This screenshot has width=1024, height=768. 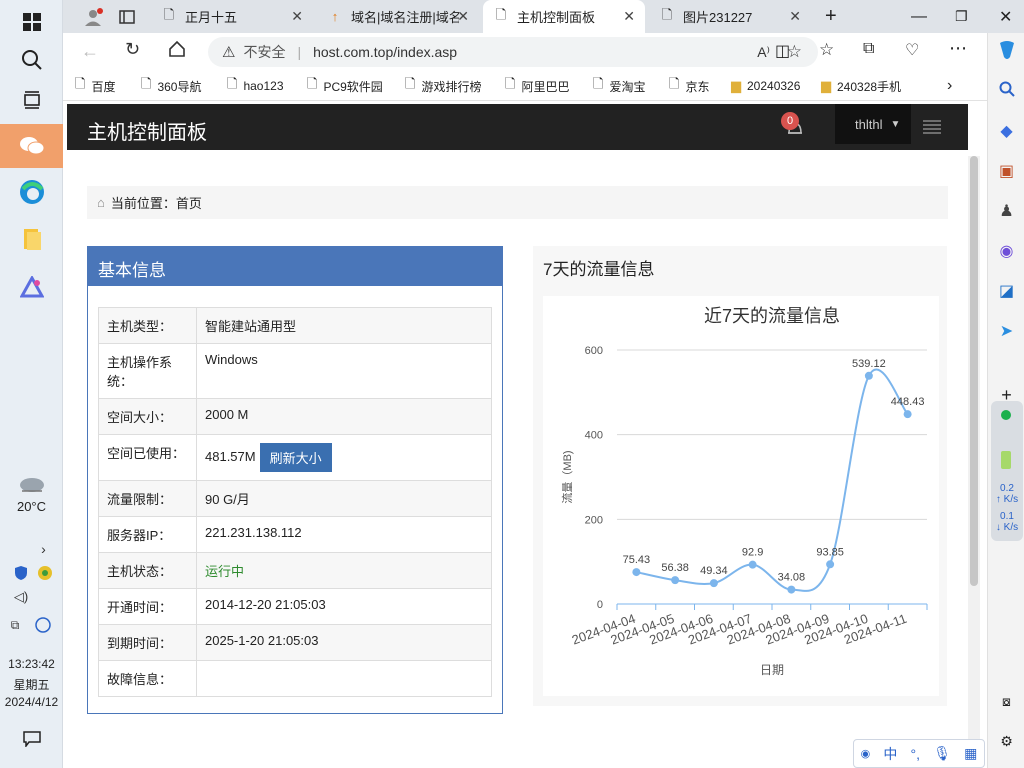 What do you see at coordinates (43, 625) in the screenshot?
I see `ifly-tray-icon` at bounding box center [43, 625].